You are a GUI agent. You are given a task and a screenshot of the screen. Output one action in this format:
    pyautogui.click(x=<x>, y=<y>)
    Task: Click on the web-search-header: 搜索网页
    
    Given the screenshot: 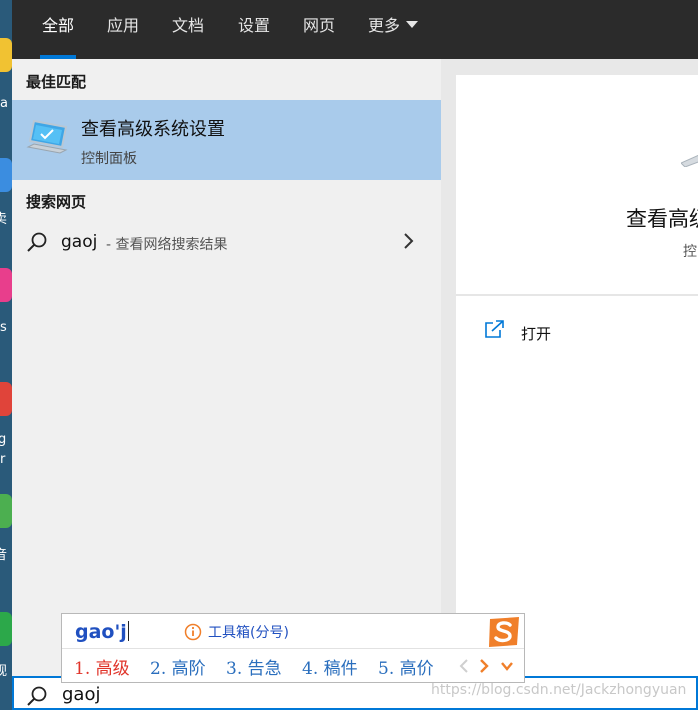 What is the action you would take?
    pyautogui.click(x=56, y=202)
    